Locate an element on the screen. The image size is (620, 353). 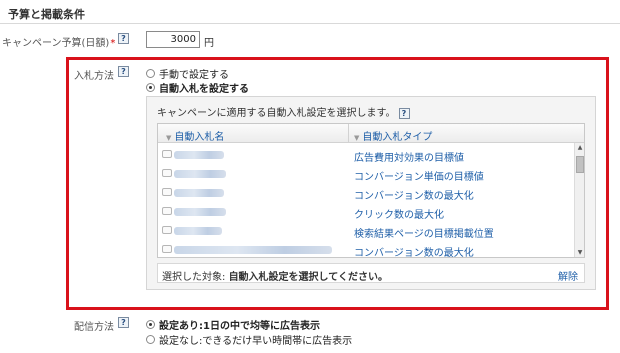
required-mark: * is located at coordinates (113, 43).